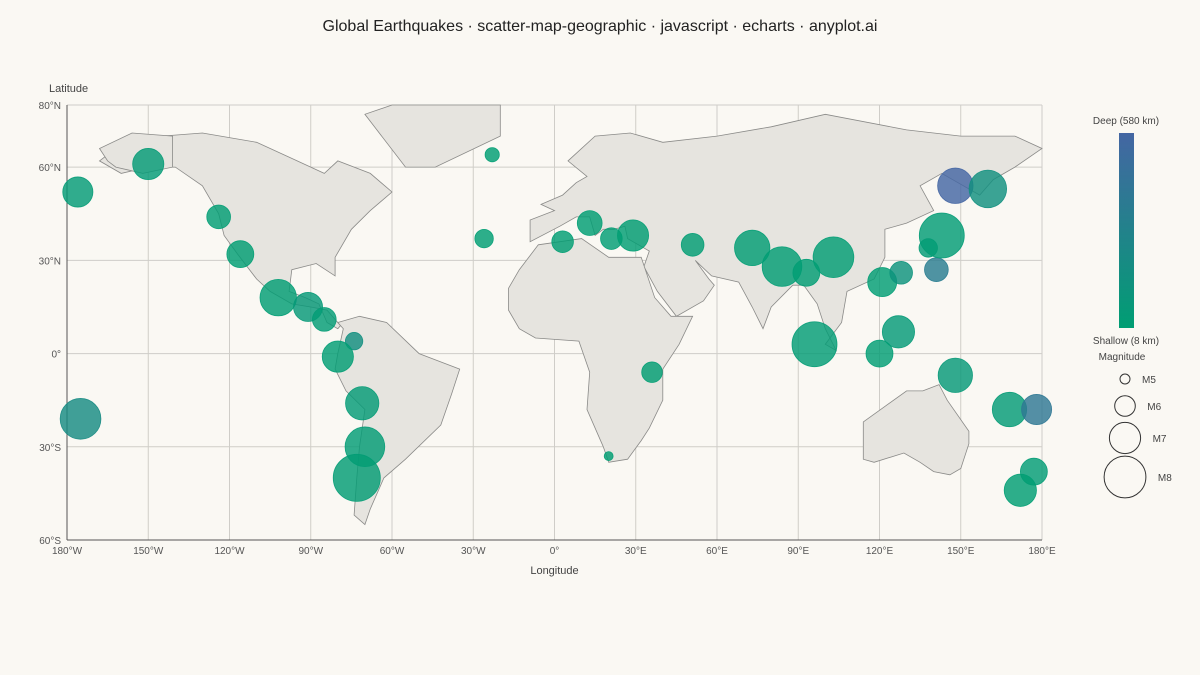  I want to click on y-tick-label: 60°S, so click(50, 541).